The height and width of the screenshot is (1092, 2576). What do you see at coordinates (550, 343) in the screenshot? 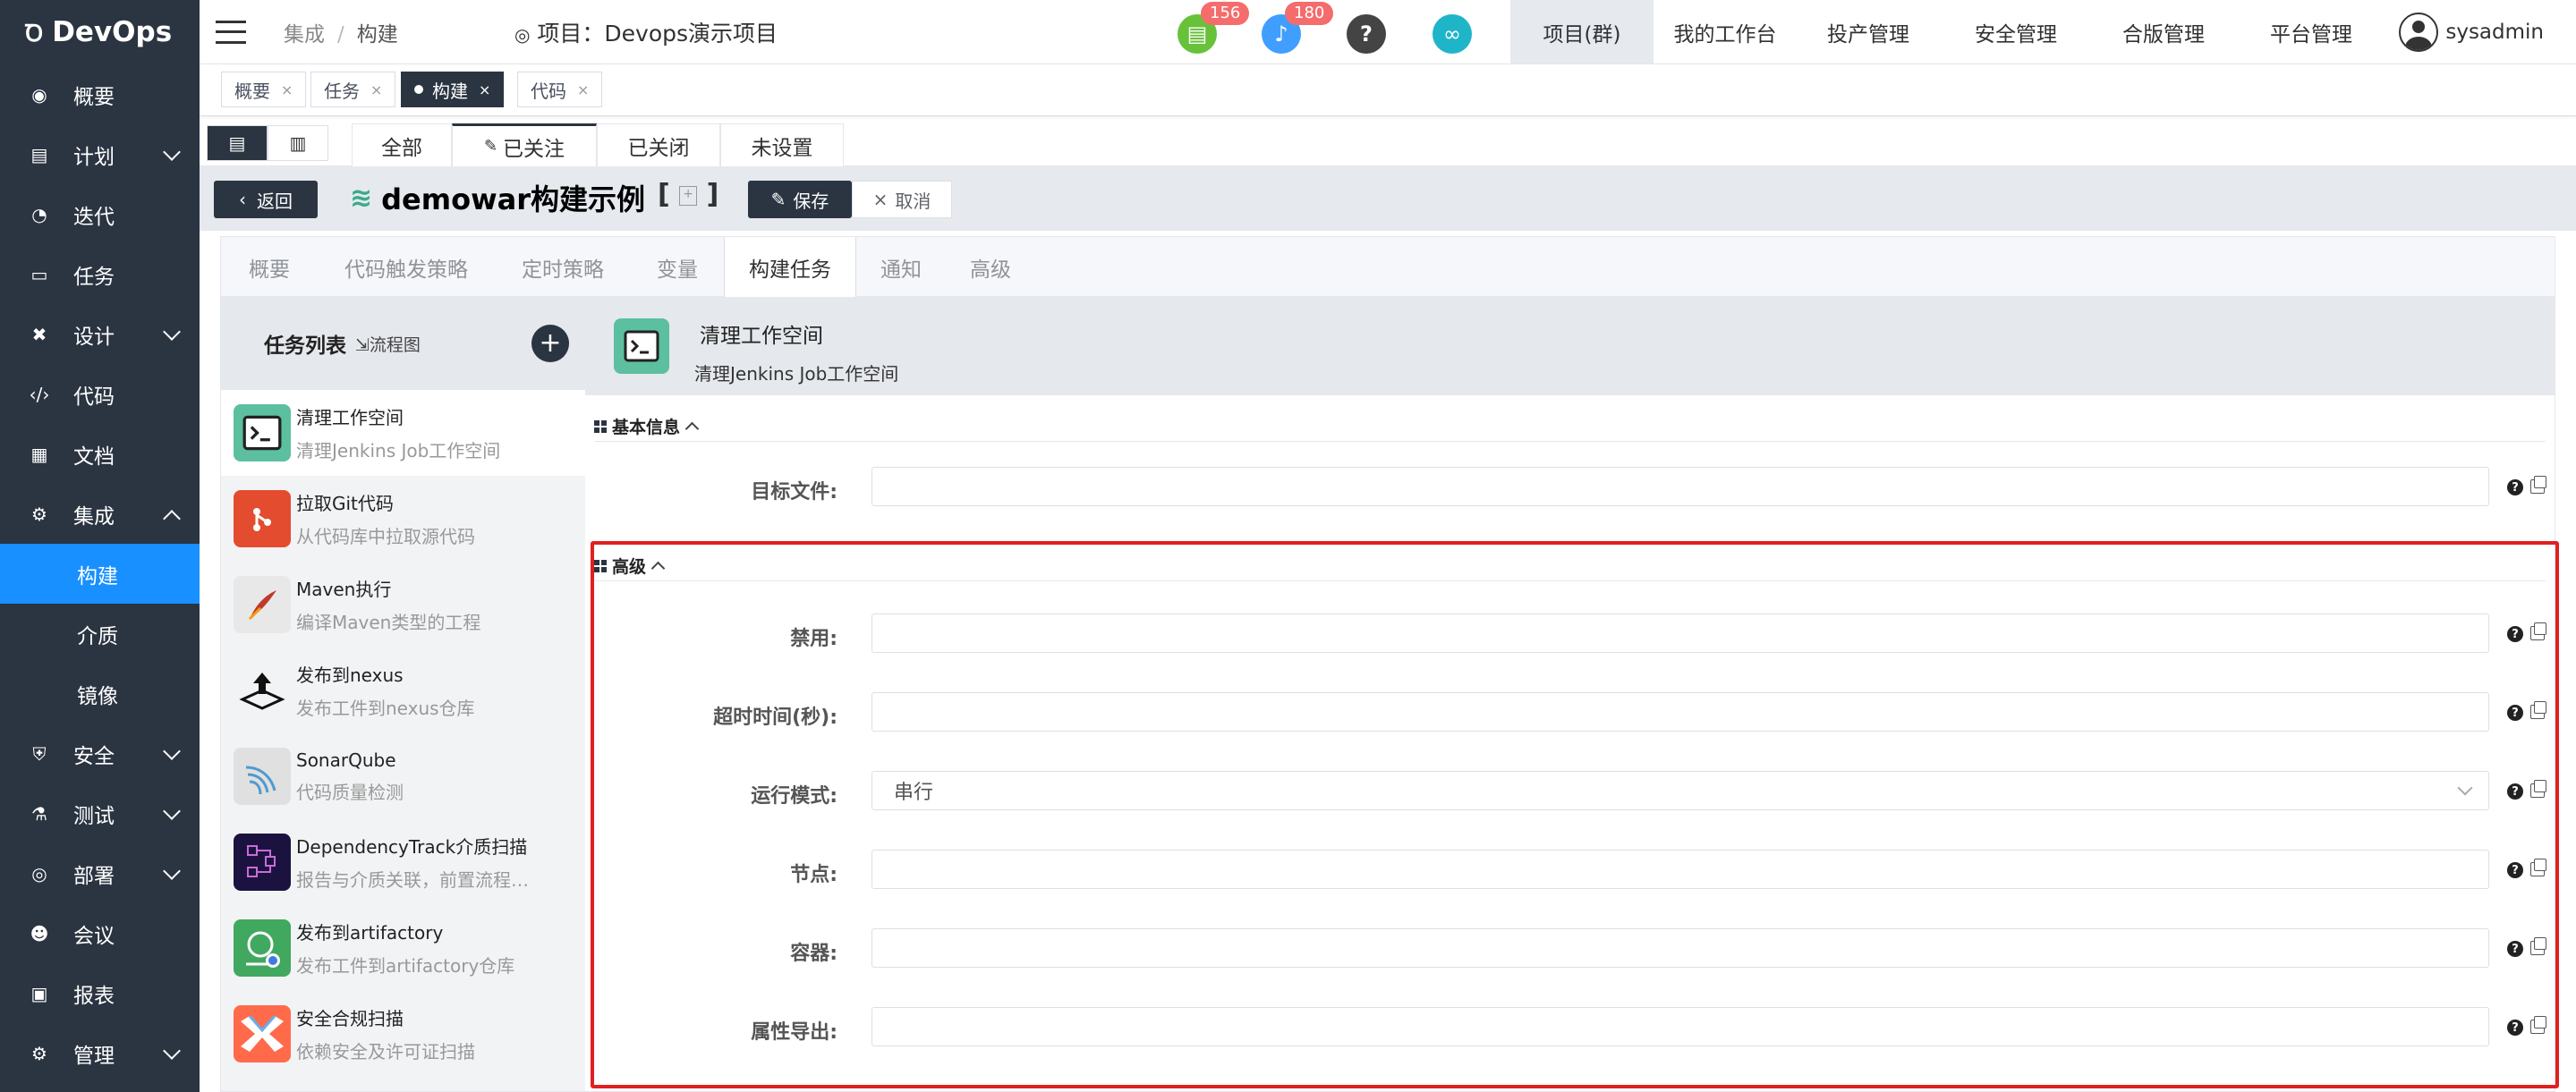
I see `add-task-button: +` at bounding box center [550, 343].